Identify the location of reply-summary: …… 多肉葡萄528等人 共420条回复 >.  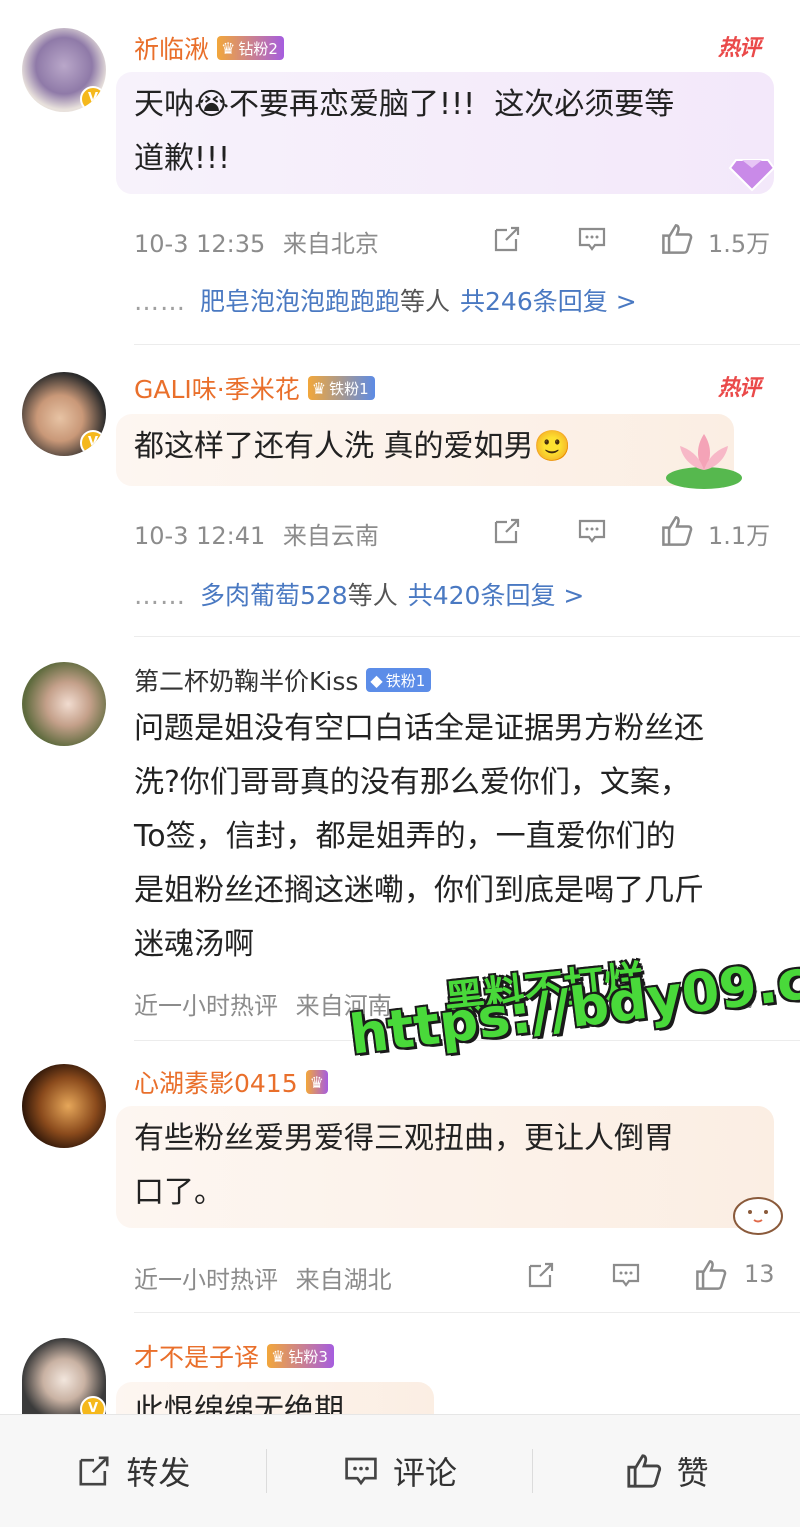
(359, 594).